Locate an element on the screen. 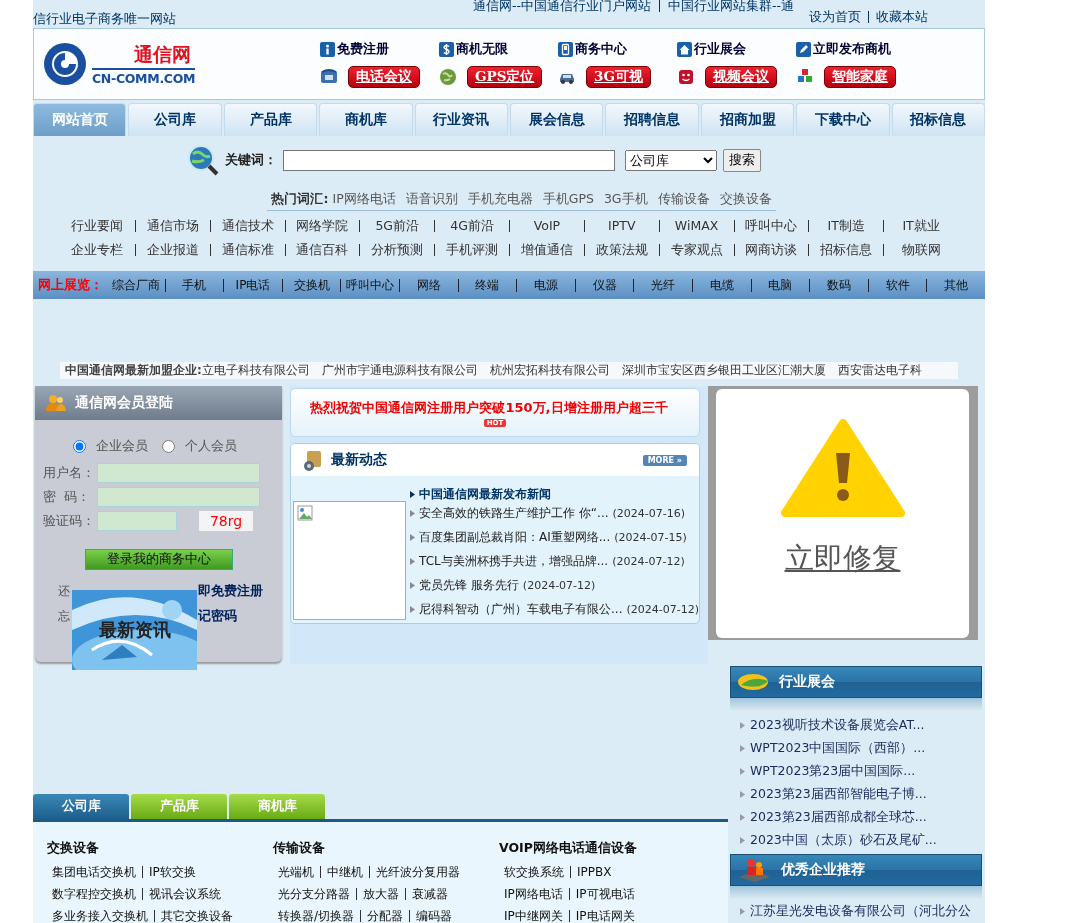 The width and height of the screenshot is (1070, 923). channel-link: 通信市场 is located at coordinates (172, 226).